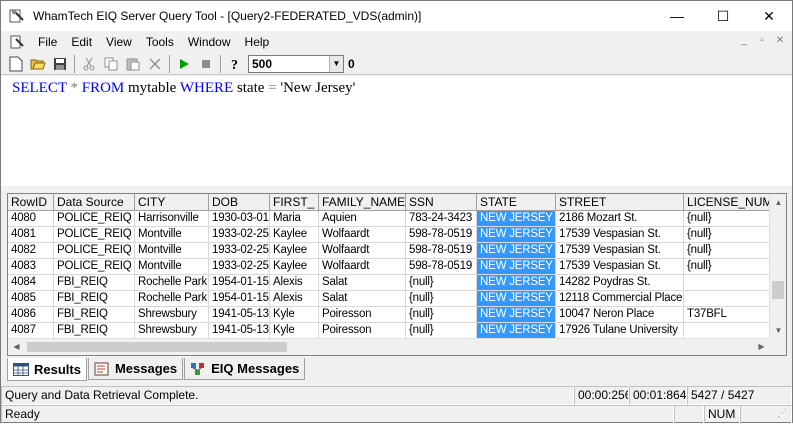  I want to click on scroll-right-icon: ▶, so click(761, 347).